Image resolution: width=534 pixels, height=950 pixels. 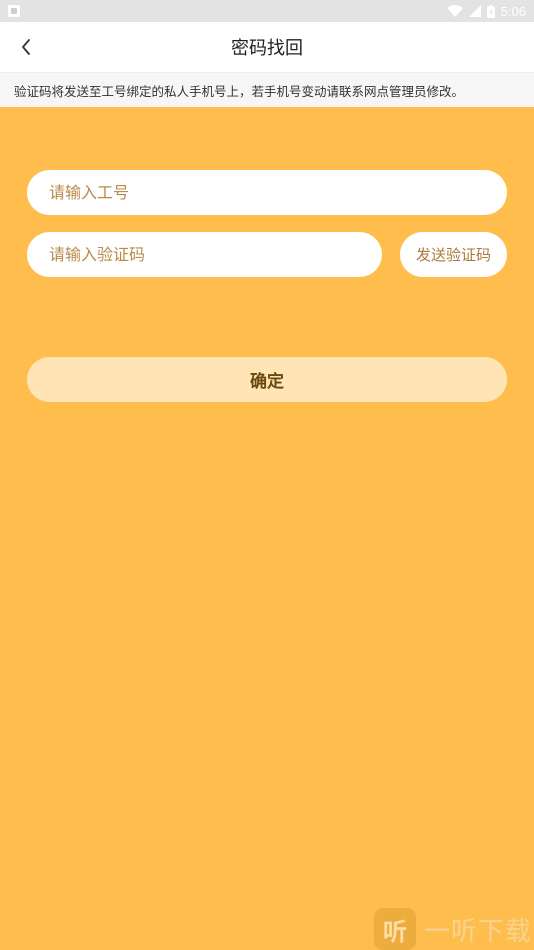 I want to click on top-bar: 密码找回, so click(x=267, y=47).